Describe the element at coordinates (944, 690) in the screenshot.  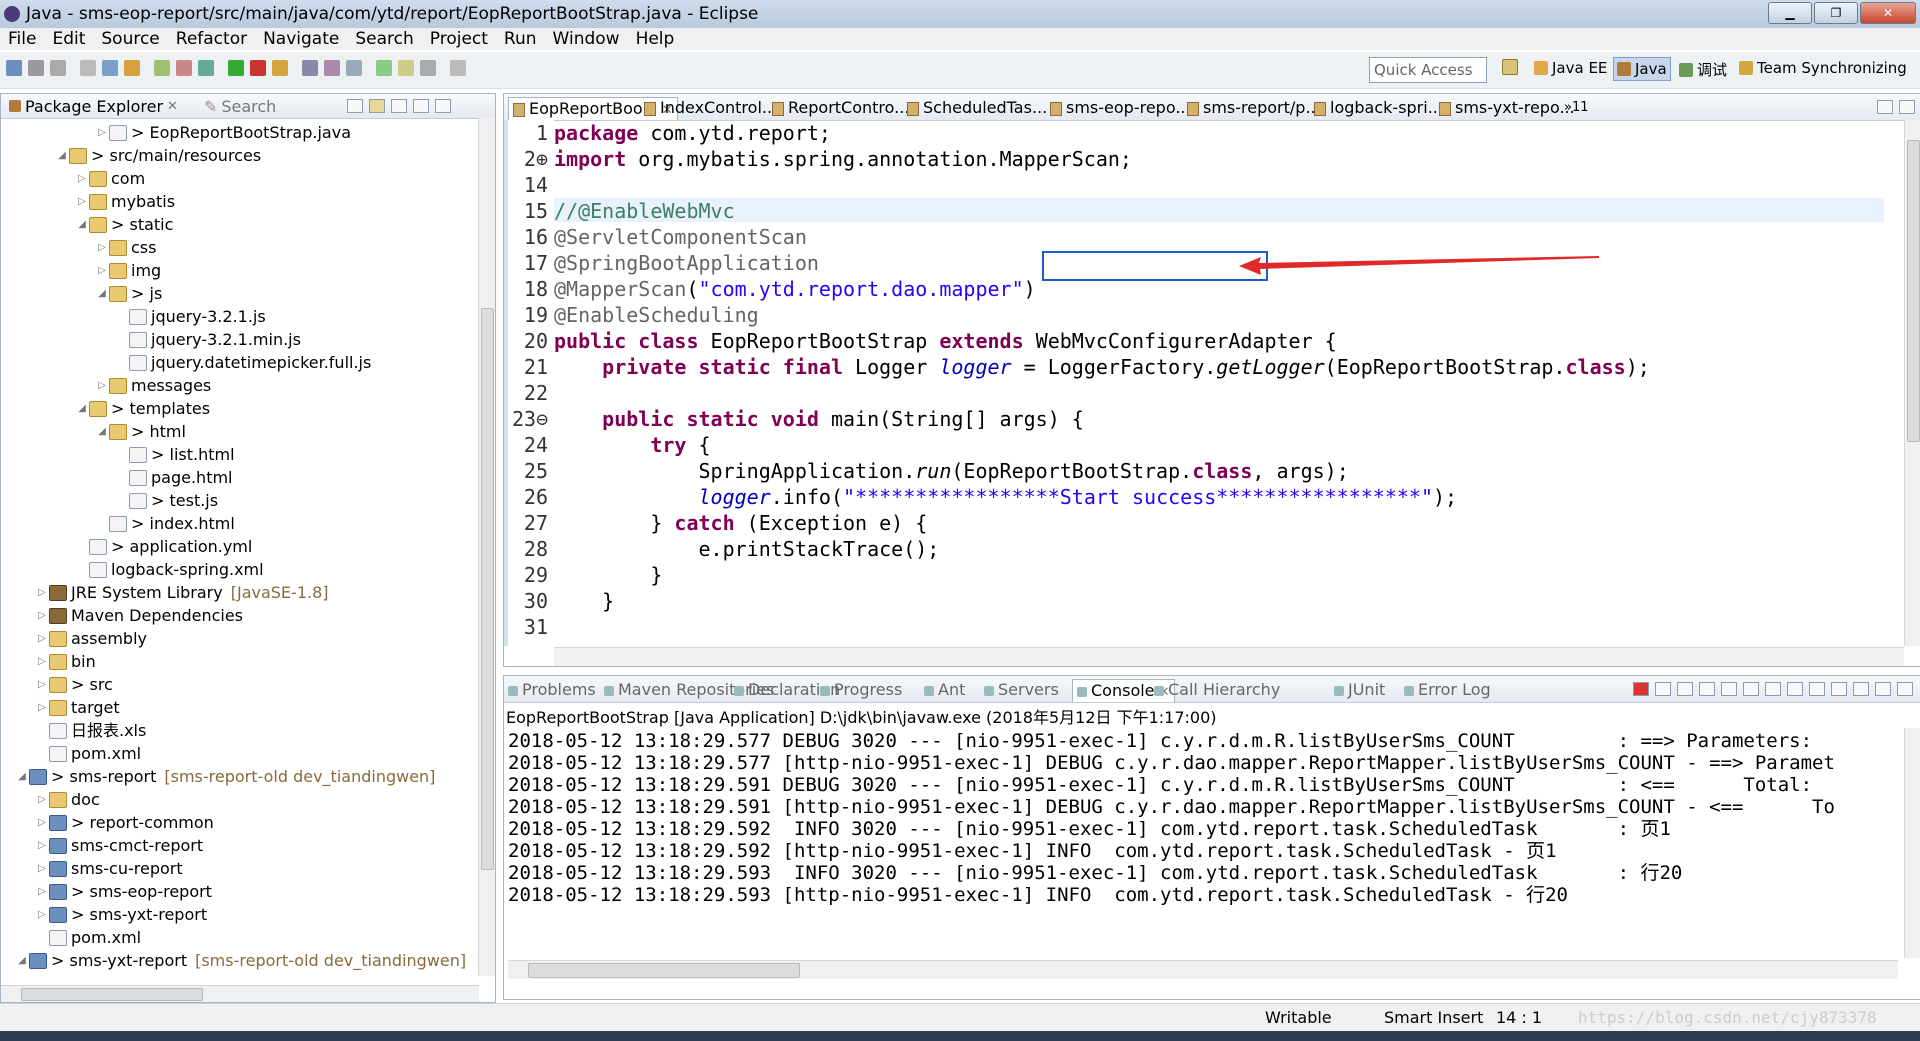
I see `tab-ant: Ant` at that location.